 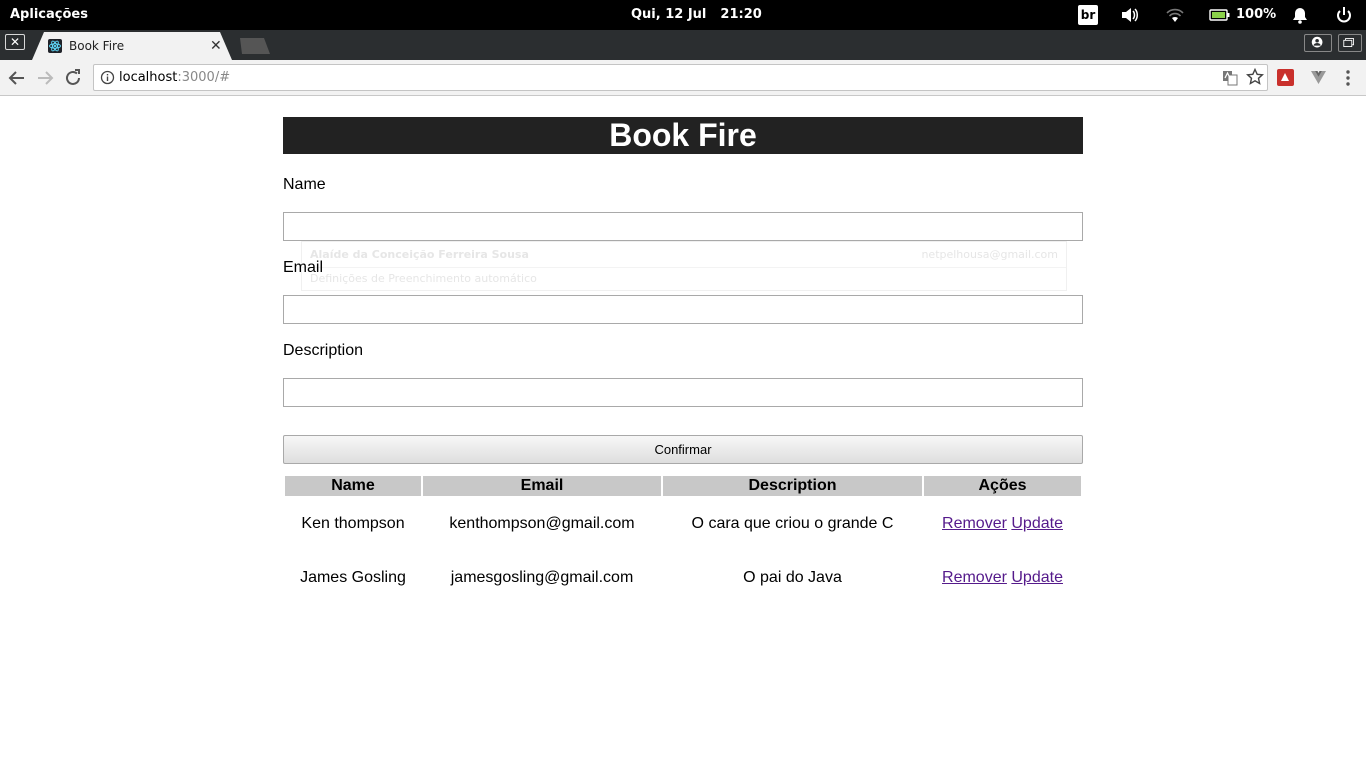 I want to click on notifications-bell-icon, so click(x=1300, y=15).